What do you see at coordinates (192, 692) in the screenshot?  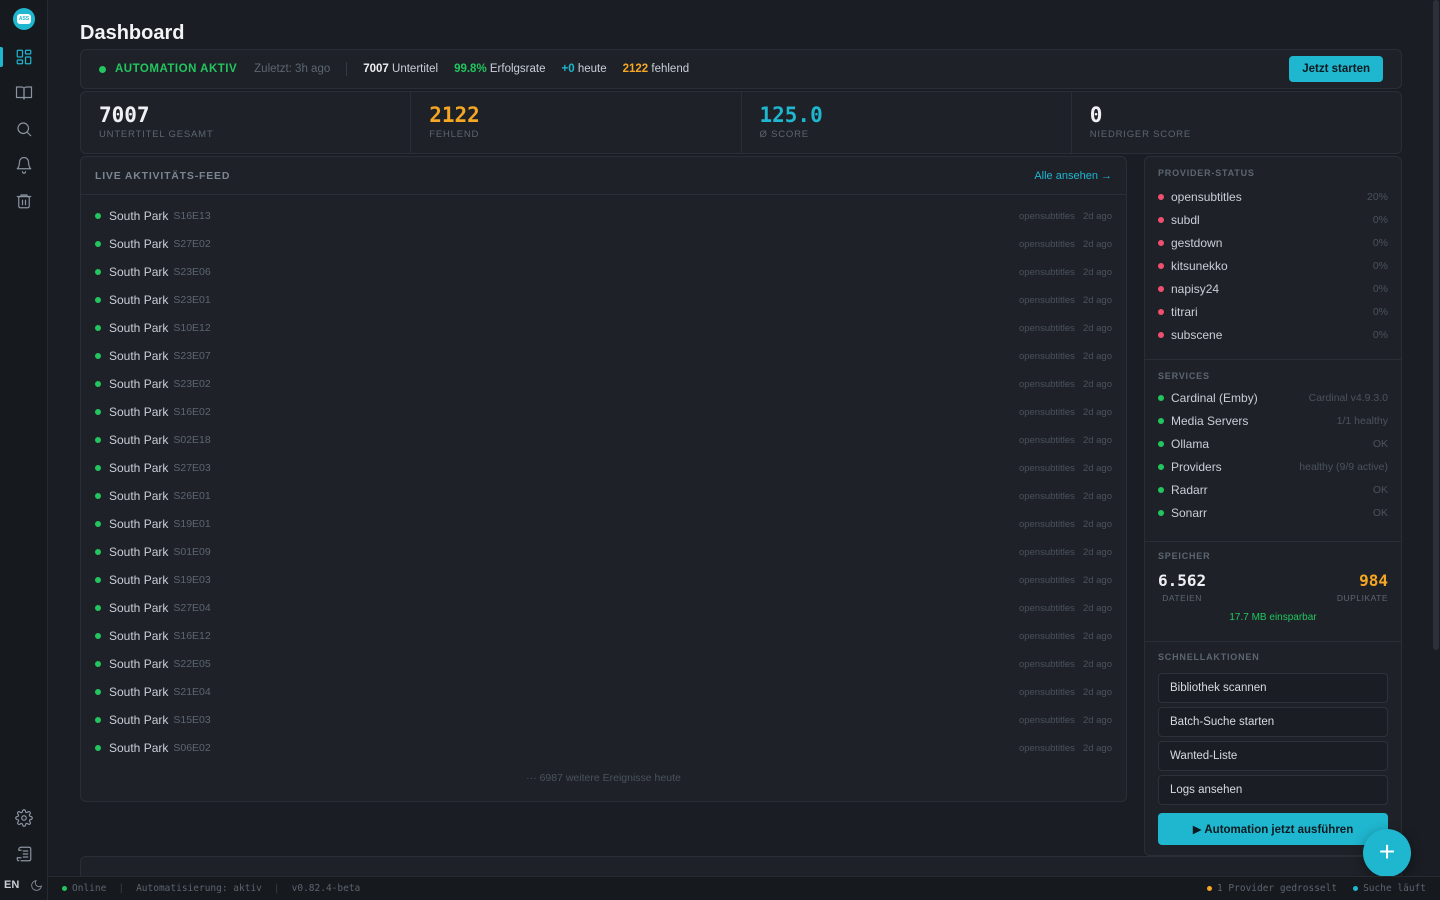 I see `feed-episode: S21E04` at bounding box center [192, 692].